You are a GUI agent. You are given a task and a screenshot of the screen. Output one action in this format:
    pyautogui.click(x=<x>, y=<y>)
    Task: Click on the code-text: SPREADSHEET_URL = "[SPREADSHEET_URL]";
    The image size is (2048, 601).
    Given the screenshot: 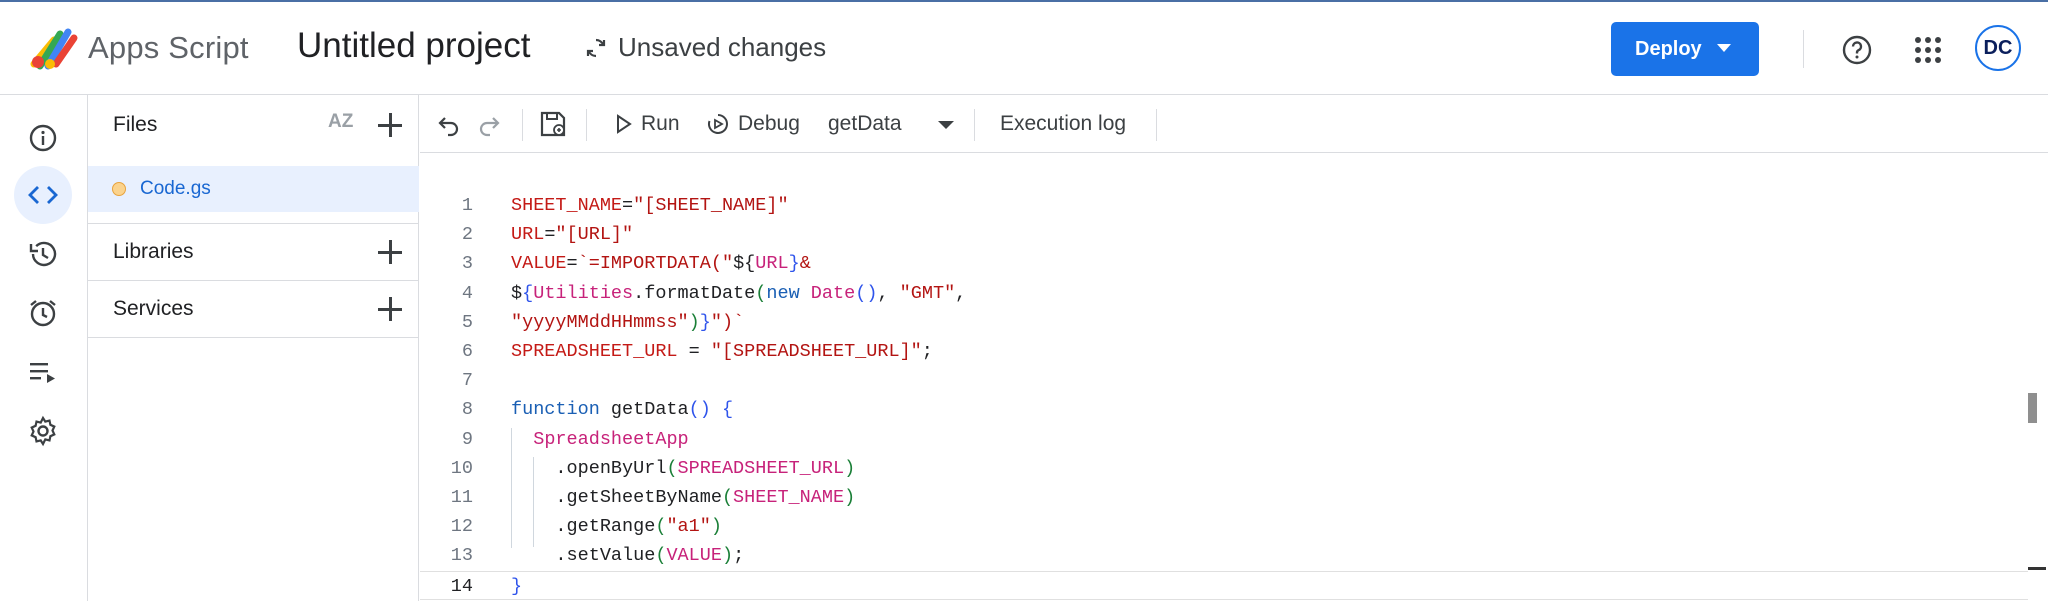 What is the action you would take?
    pyautogui.click(x=722, y=351)
    